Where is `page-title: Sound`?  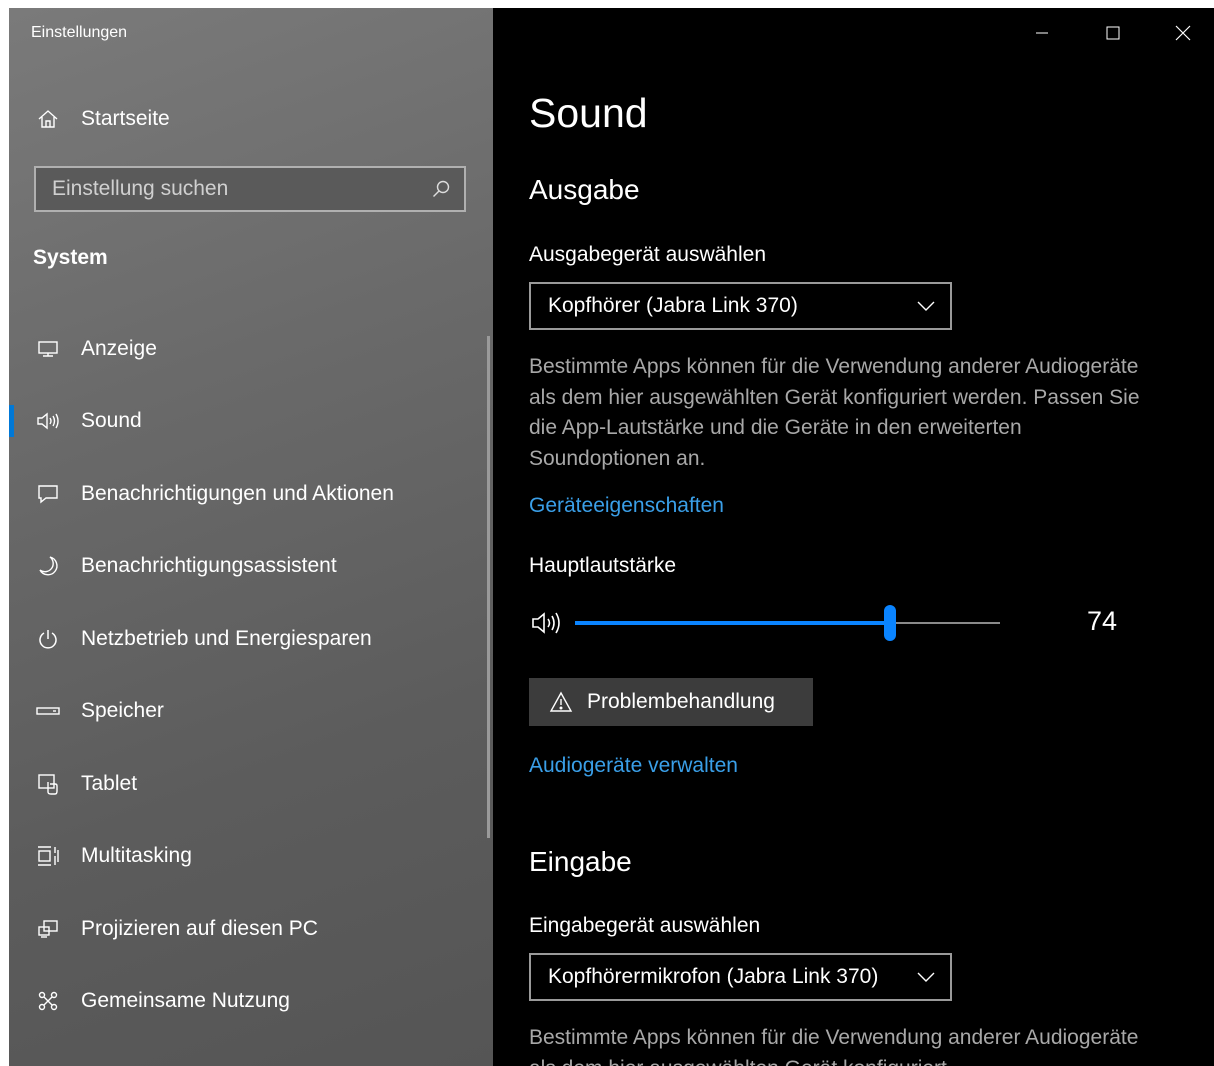 page-title: Sound is located at coordinates (588, 113).